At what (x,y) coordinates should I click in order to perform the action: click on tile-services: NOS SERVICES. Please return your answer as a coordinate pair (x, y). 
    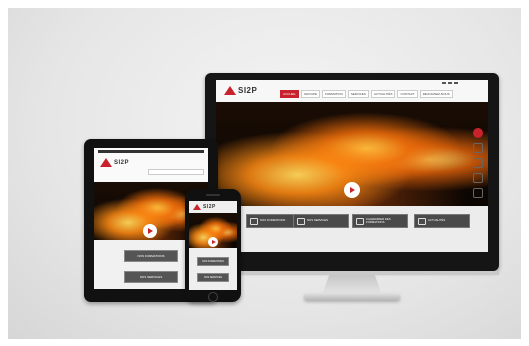
    Looking at the image, I should click on (321, 221).